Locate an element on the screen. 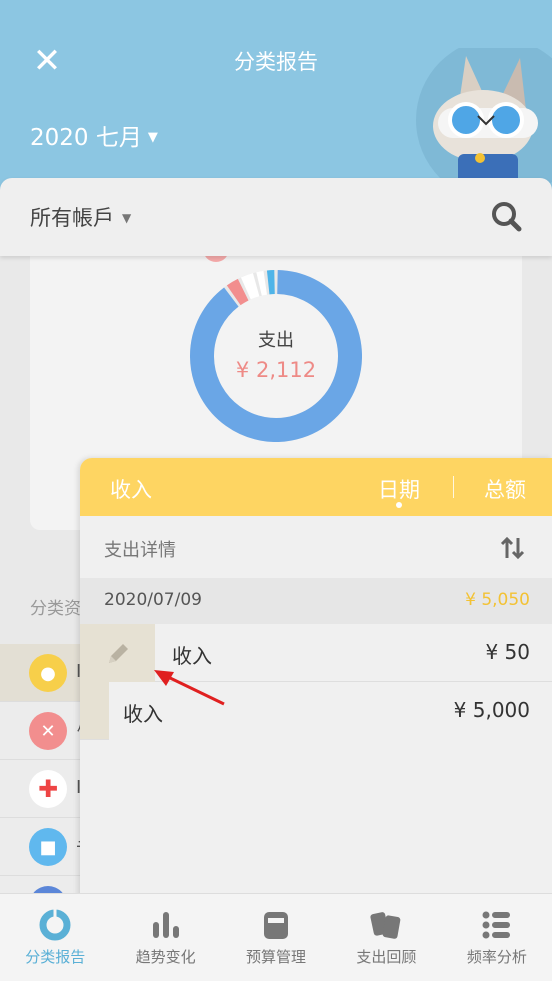  medical-cross-icon: ✚ is located at coordinates (48, 789).